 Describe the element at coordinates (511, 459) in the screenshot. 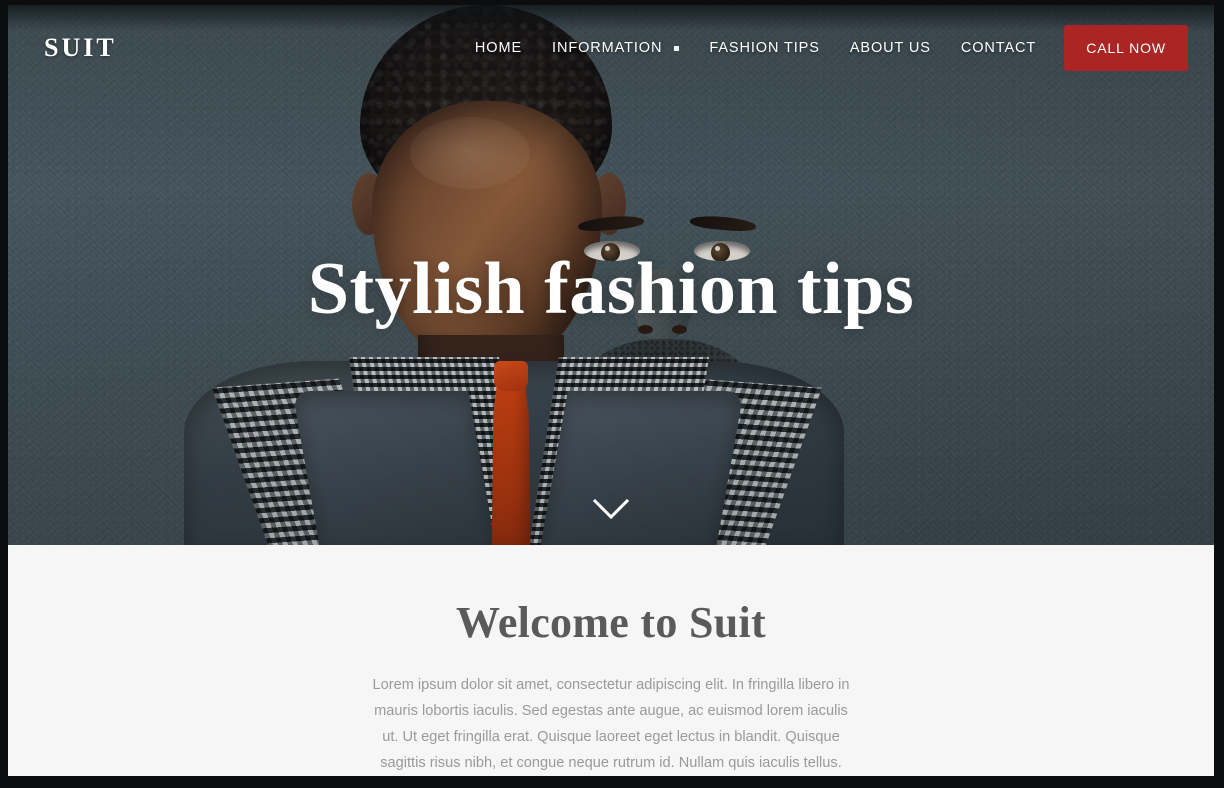

I see `portrait-orange-tie` at that location.